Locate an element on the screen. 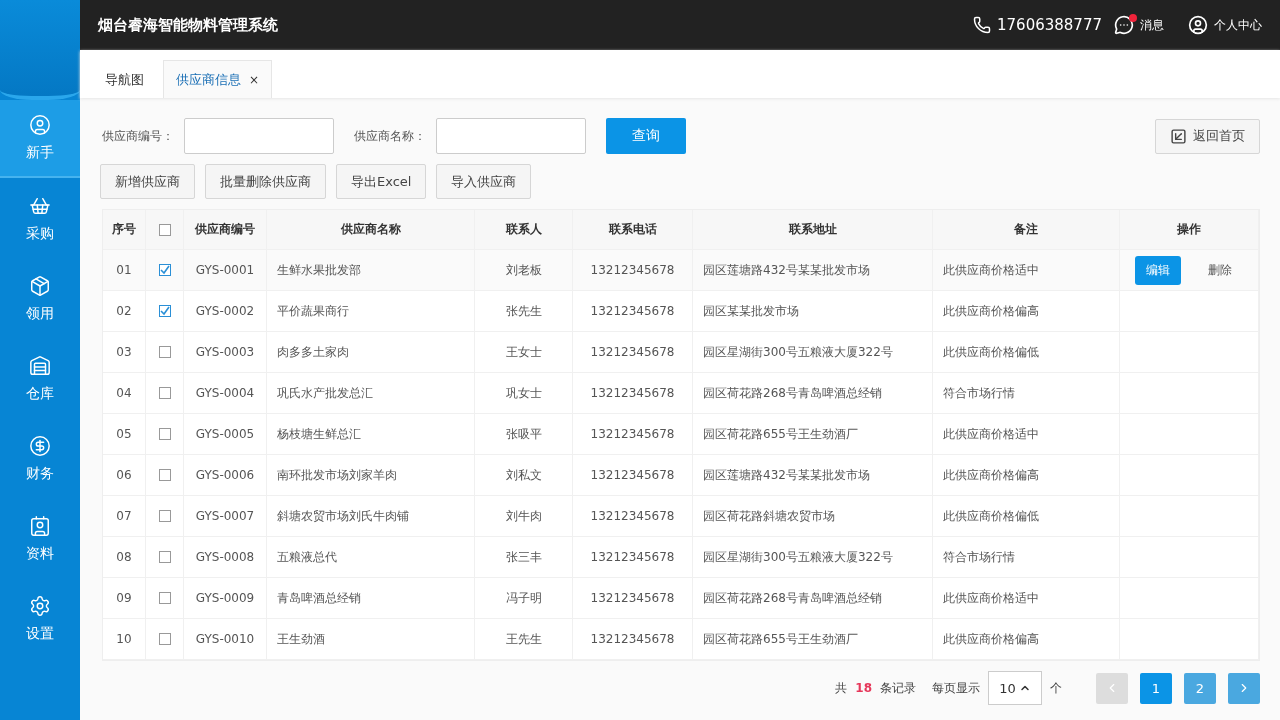 The image size is (1280, 720). column-header: 备注 is located at coordinates (1026, 229).